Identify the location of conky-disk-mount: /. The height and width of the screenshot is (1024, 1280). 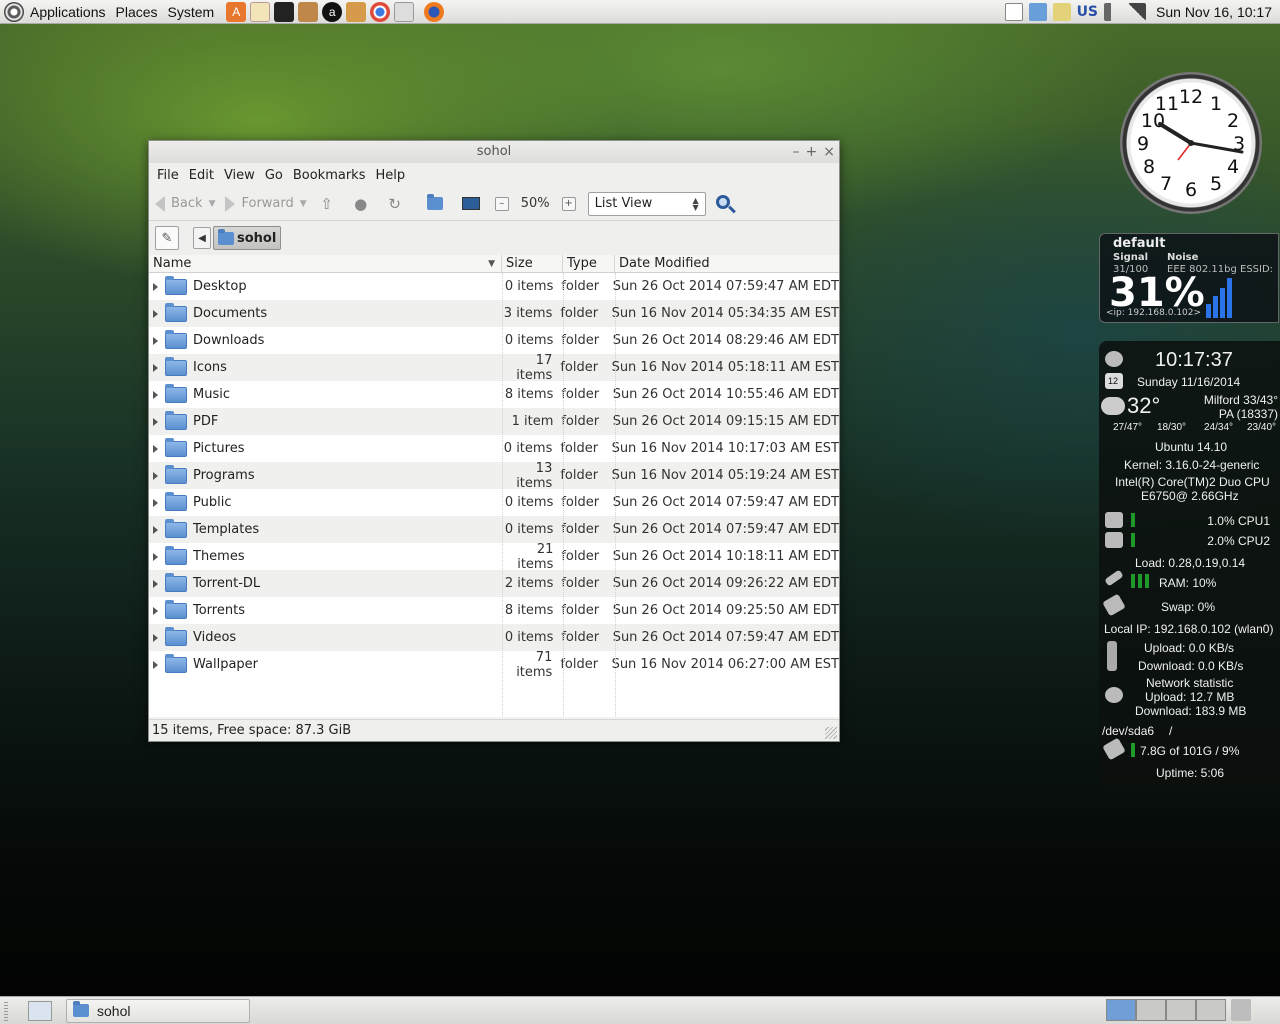
(1171, 731).